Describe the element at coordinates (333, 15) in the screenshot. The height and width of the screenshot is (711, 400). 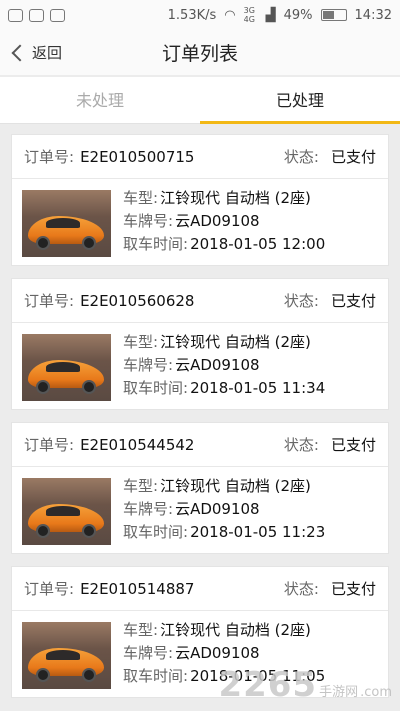
I see `battery-icon` at that location.